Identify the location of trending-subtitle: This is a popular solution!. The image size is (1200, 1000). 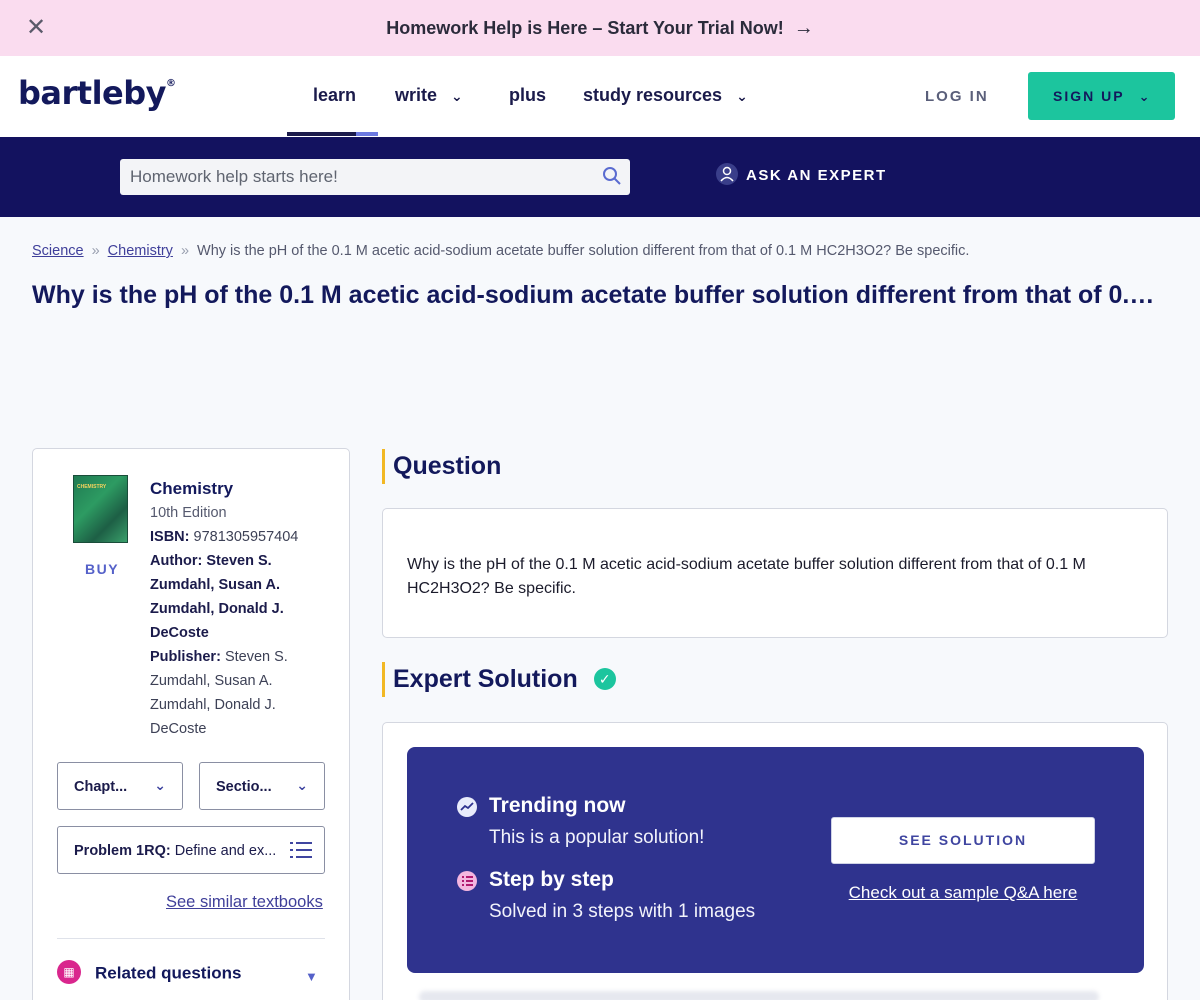
(597, 837).